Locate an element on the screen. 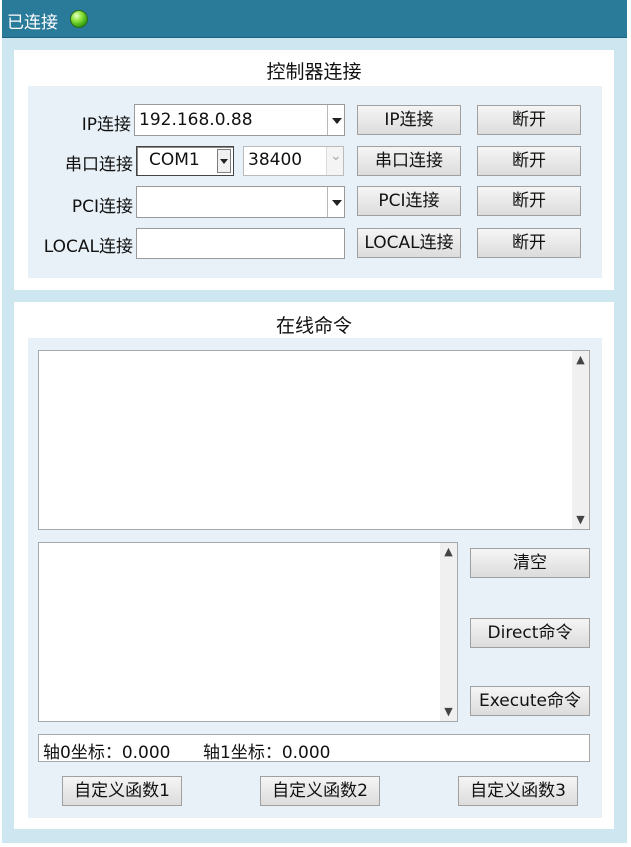 This screenshot has width=631, height=847. serial-label: 串口连接 is located at coordinates (99, 165).